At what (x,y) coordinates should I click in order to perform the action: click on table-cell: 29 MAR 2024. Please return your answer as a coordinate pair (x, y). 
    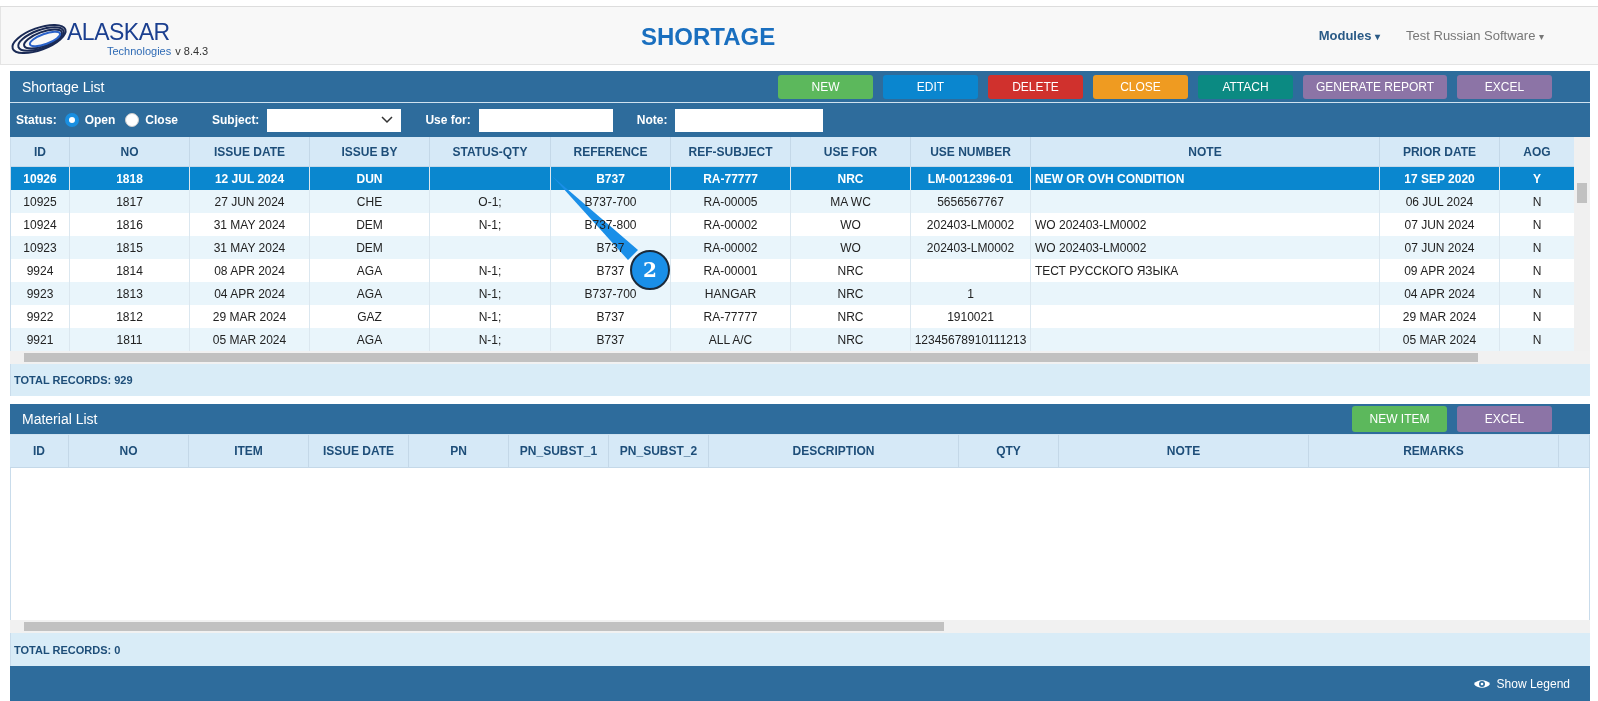
    Looking at the image, I should click on (1439, 316).